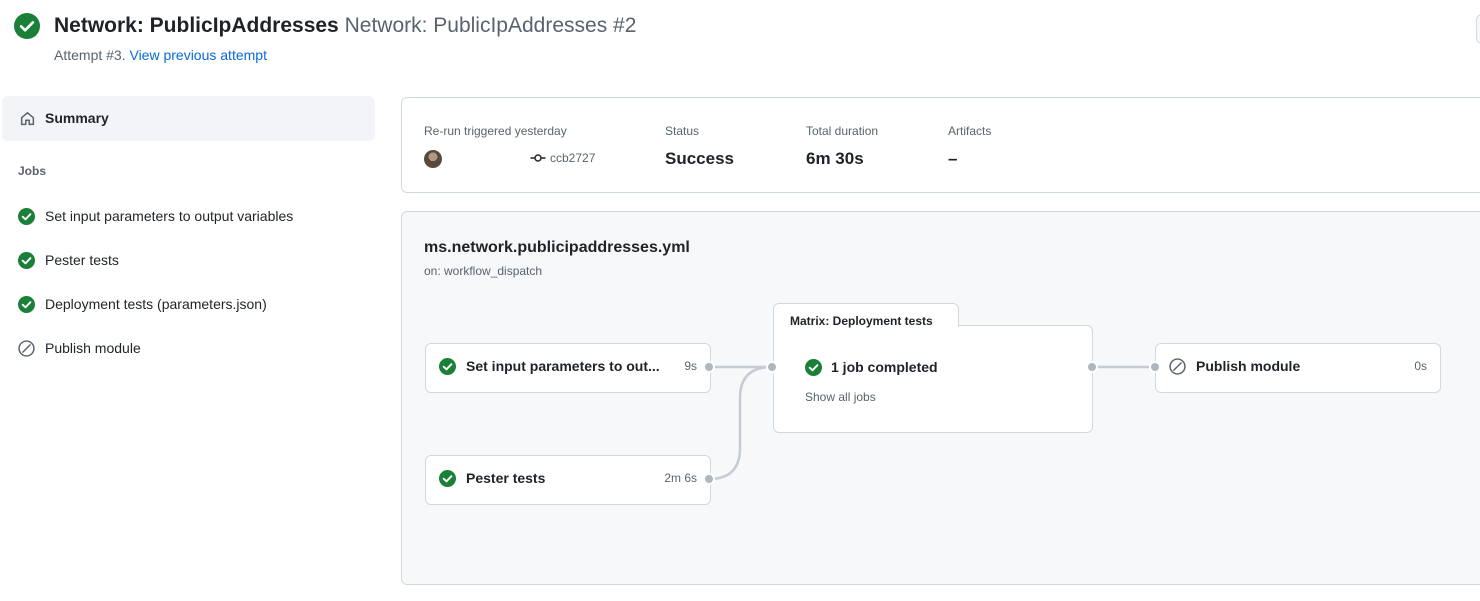 This screenshot has width=1480, height=601. I want to click on status-label: Status, so click(682, 131).